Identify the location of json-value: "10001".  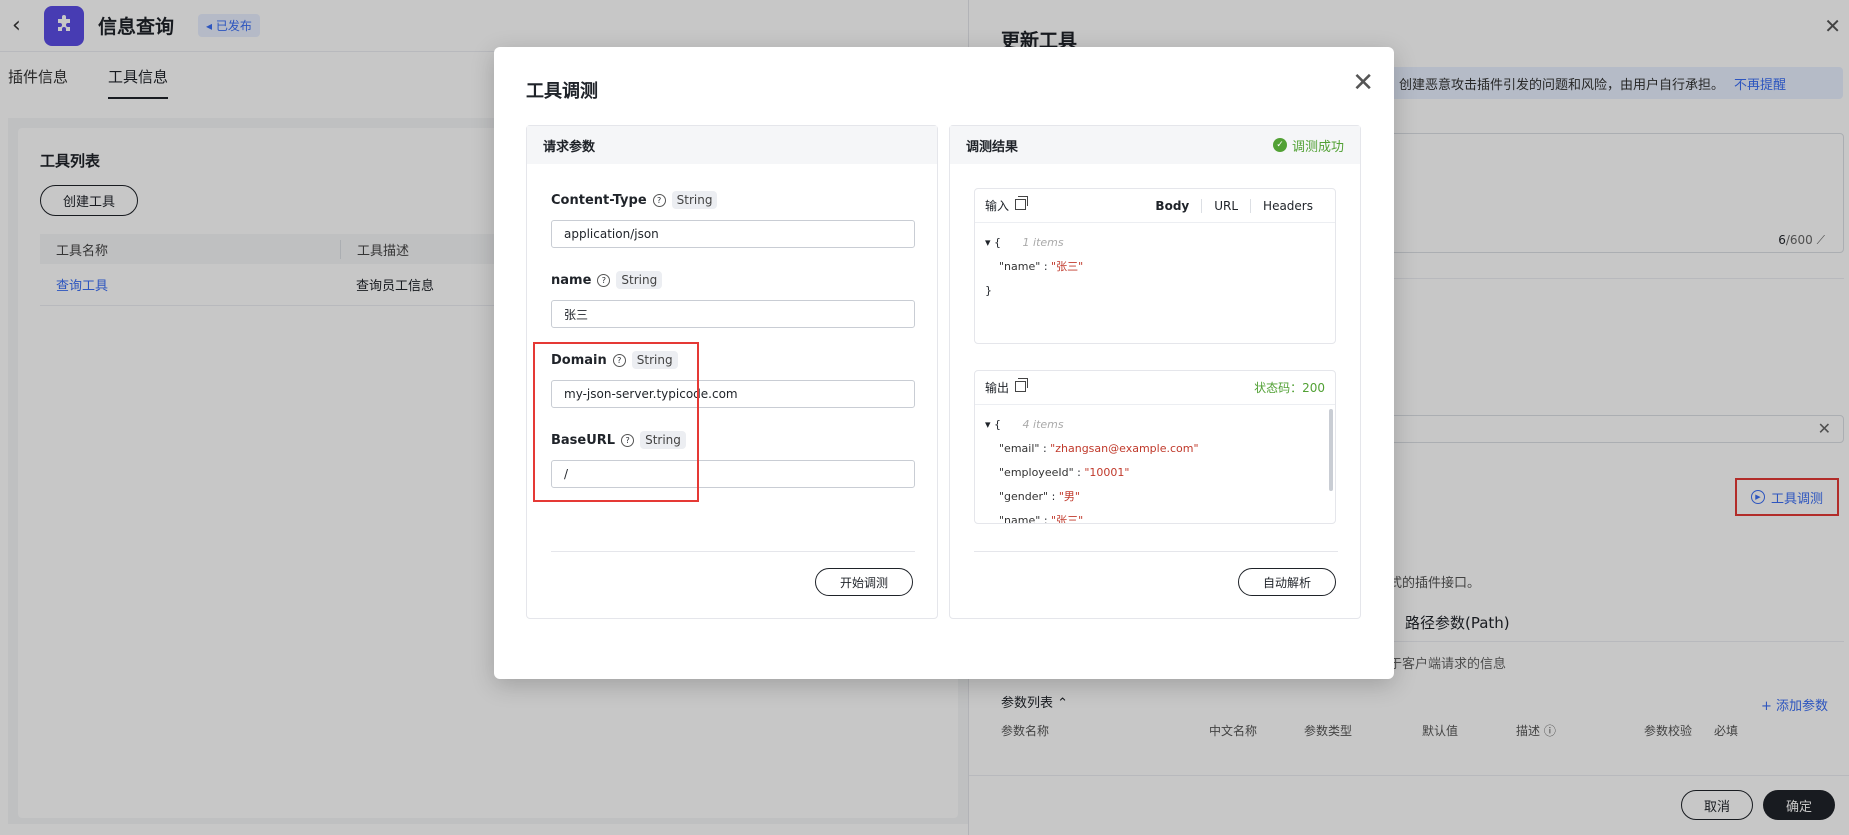
(1107, 472).